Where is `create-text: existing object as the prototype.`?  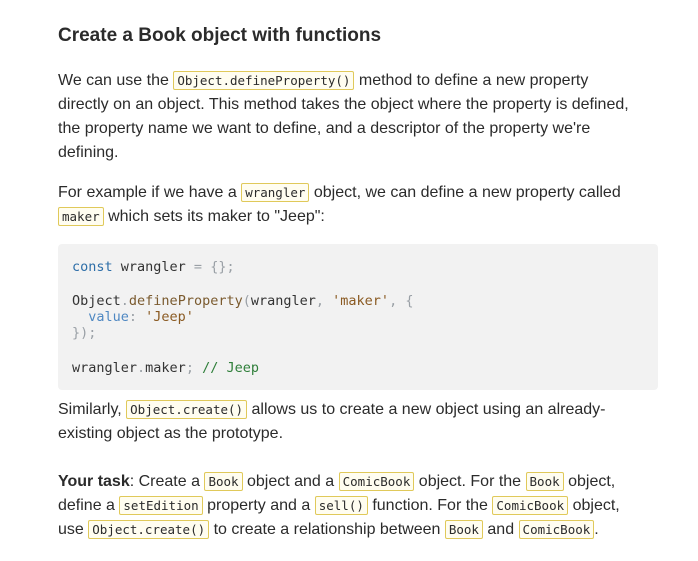 create-text: existing object as the prototype. is located at coordinates (171, 433).